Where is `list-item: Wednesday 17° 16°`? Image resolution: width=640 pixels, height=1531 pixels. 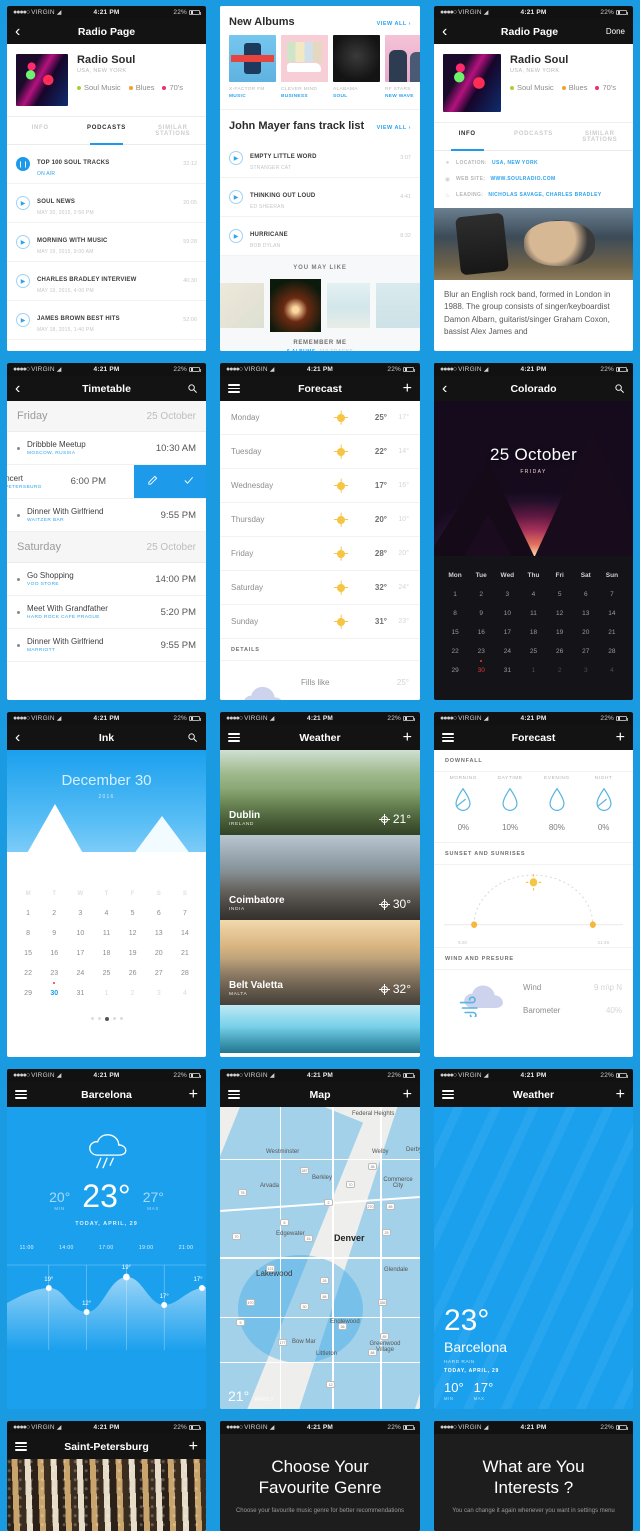 list-item: Wednesday 17° 16° is located at coordinates (320, 486).